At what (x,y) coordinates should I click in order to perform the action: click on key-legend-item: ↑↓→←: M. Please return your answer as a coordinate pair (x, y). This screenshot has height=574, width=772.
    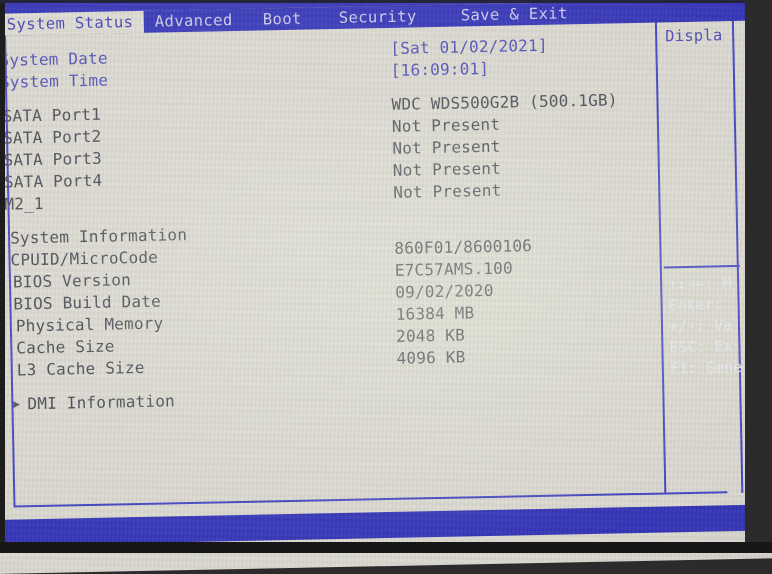
    Looking at the image, I should click on (699, 284).